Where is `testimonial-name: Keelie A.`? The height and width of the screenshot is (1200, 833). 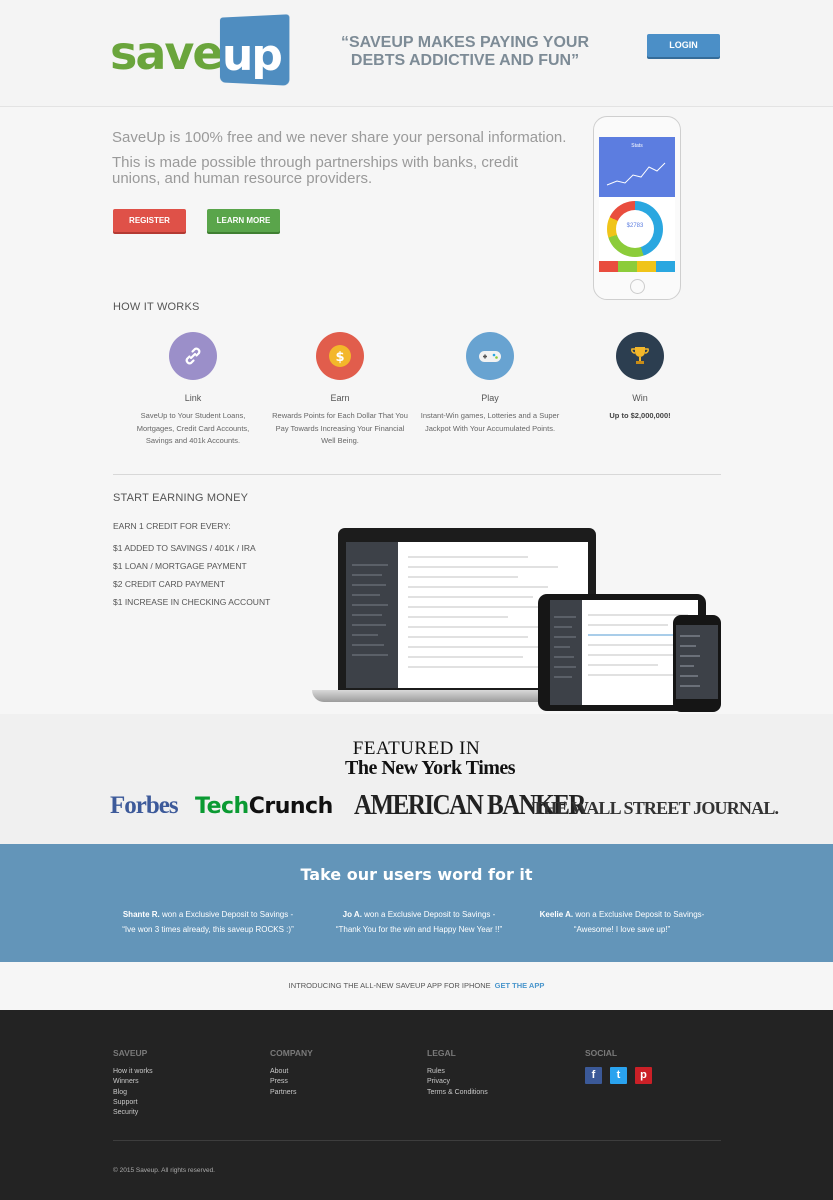 testimonial-name: Keelie A. is located at coordinates (556, 914).